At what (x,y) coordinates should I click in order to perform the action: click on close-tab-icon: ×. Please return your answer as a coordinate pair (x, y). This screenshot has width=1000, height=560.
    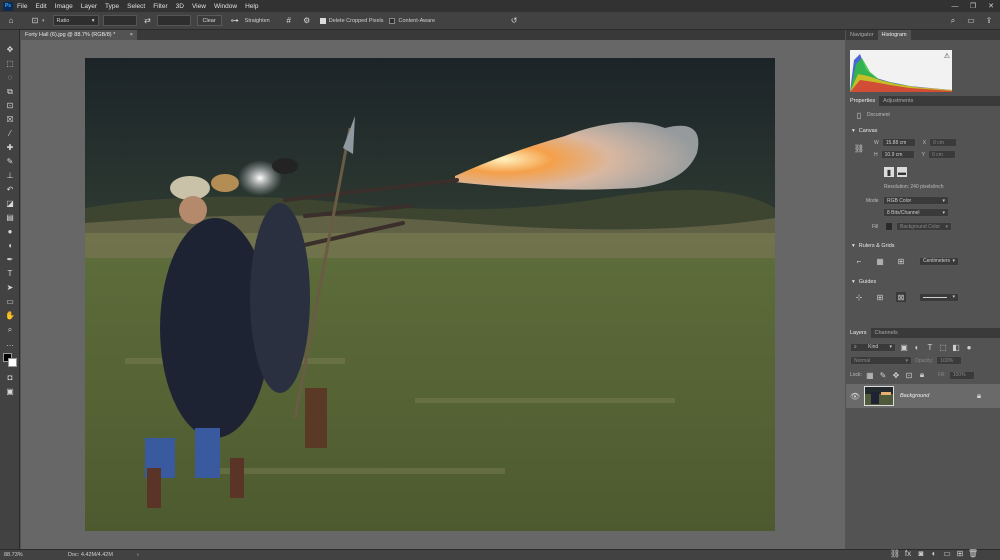
    Looking at the image, I should click on (131, 35).